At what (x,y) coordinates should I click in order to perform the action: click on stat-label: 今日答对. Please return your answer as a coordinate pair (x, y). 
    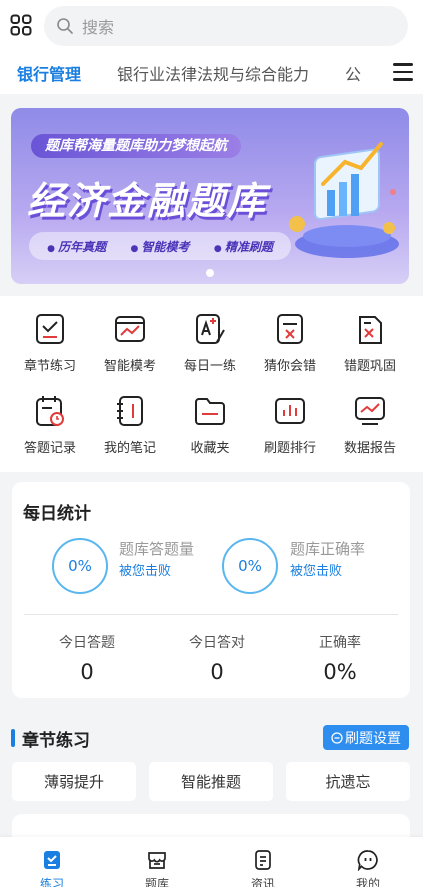
    Looking at the image, I should click on (217, 643).